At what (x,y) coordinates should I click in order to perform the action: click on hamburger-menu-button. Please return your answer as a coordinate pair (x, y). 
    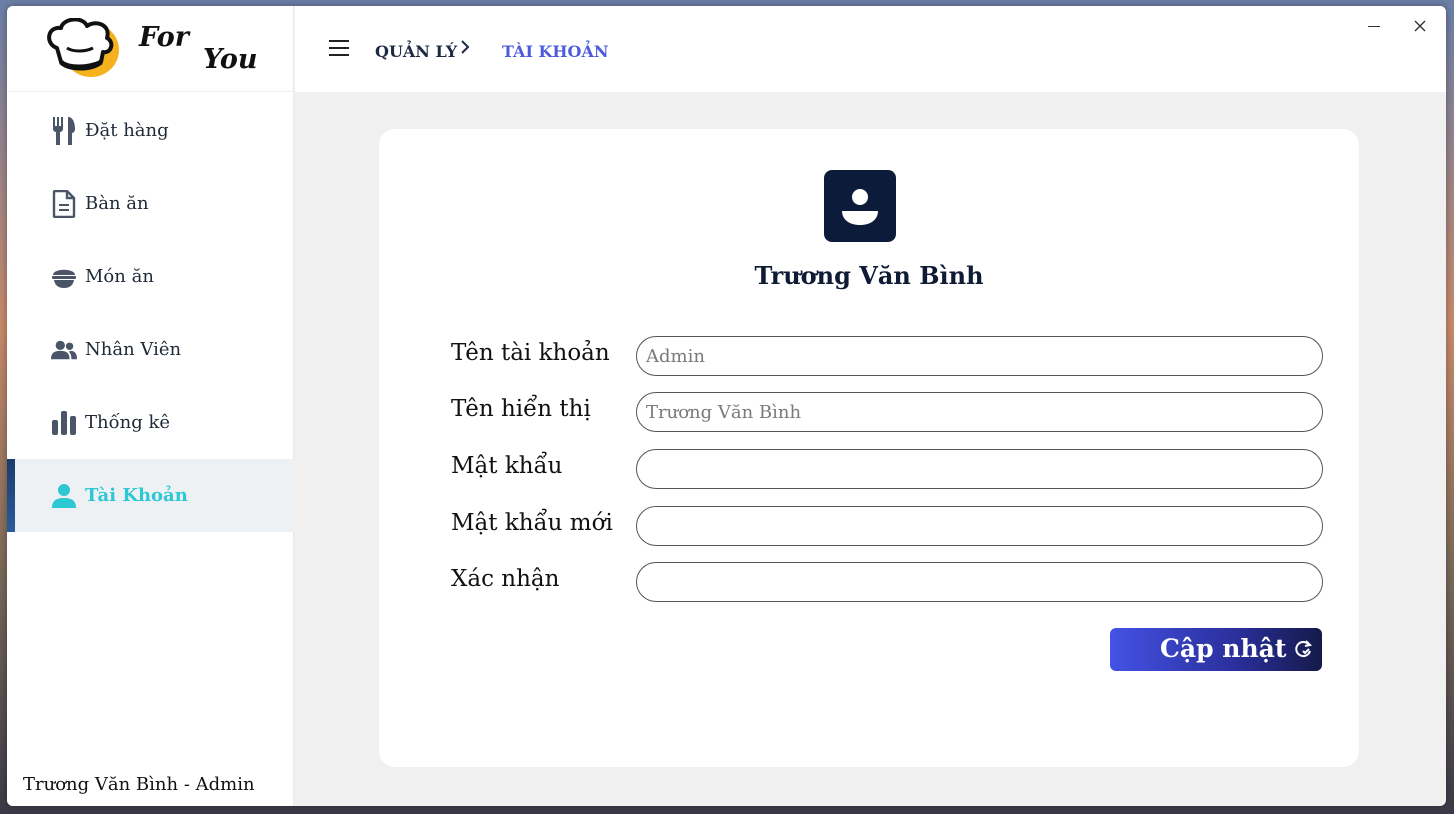
    Looking at the image, I should click on (339, 48).